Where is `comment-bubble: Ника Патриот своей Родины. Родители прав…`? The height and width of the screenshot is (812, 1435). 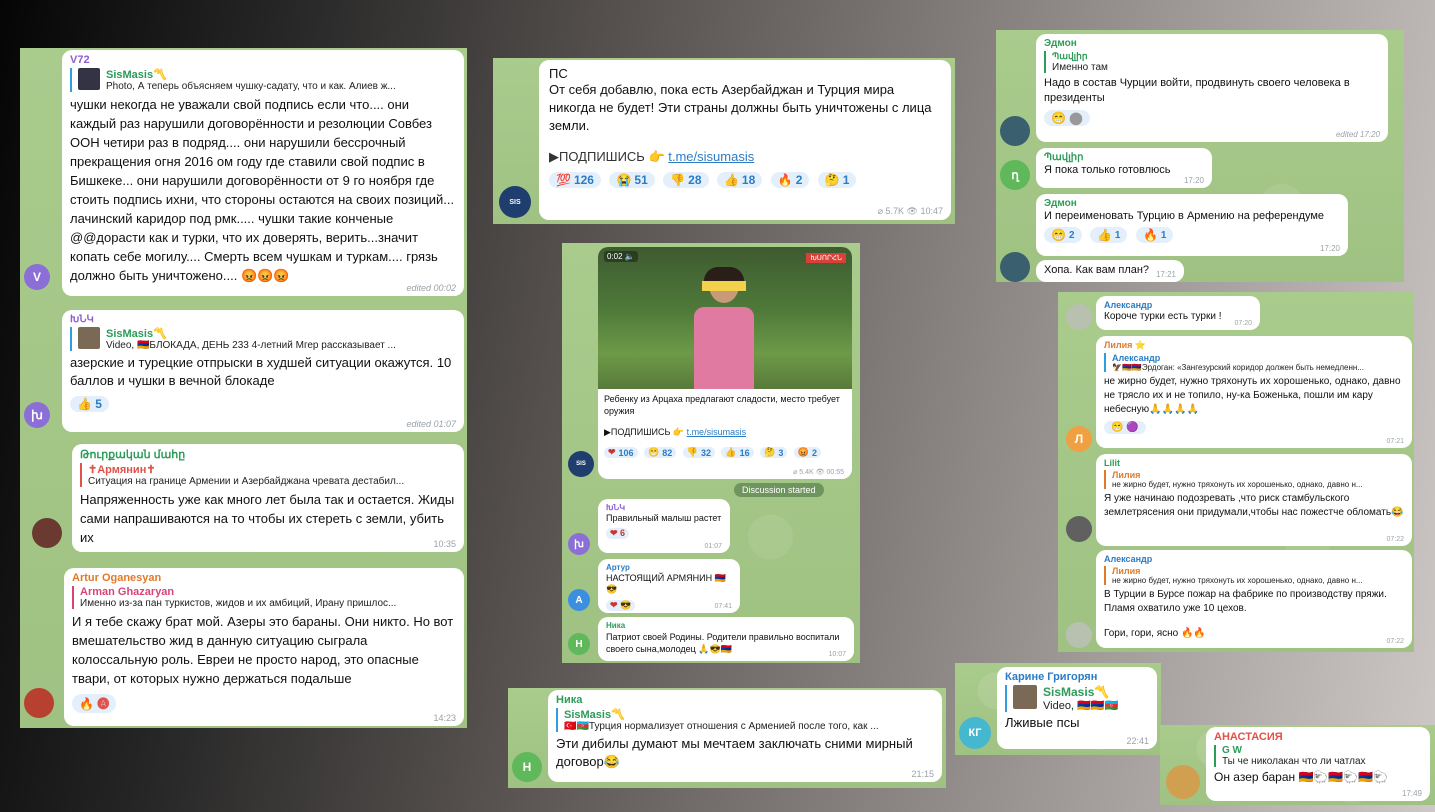 comment-bubble: Ника Патриот своей Родины. Родители прав… is located at coordinates (726, 639).